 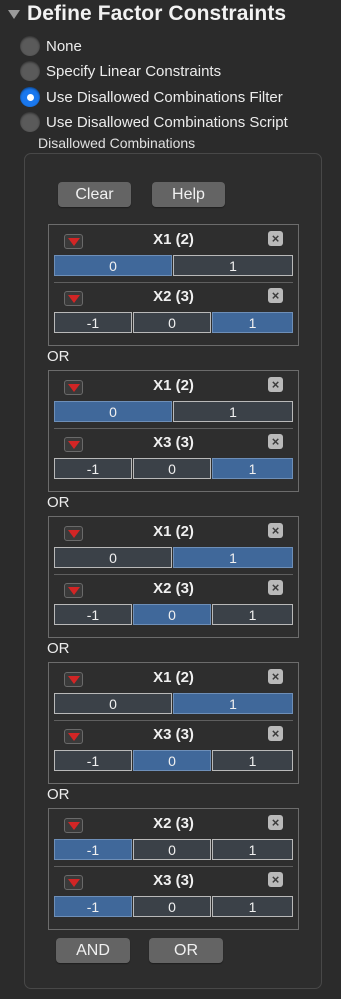 I want to click on radio-label: Specify Linear Constraints, so click(x=134, y=71).